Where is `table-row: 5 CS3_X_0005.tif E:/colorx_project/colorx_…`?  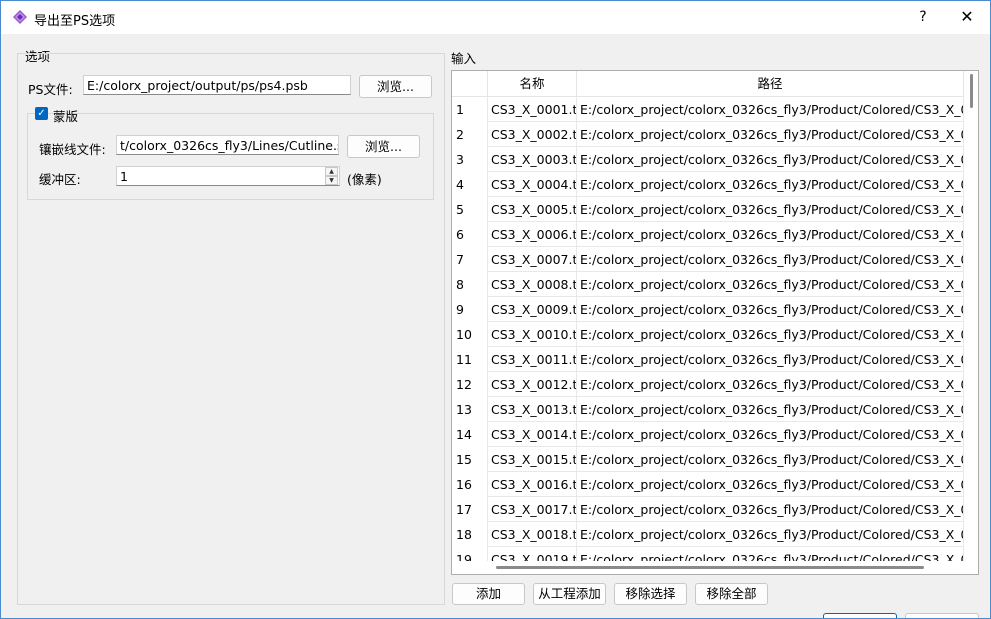 table-row: 5 CS3_X_0005.tif E:/colorx_project/colorx_… is located at coordinates (708, 209).